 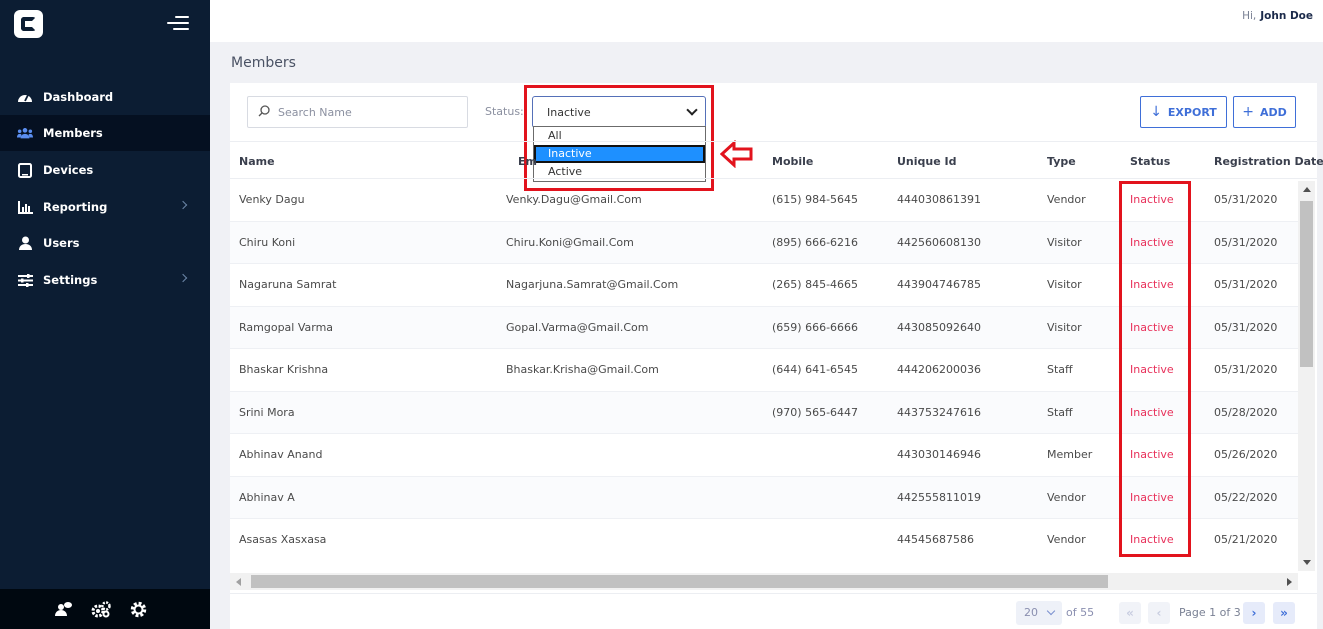 What do you see at coordinates (504, 111) in the screenshot?
I see `status-label: Status:` at bounding box center [504, 111].